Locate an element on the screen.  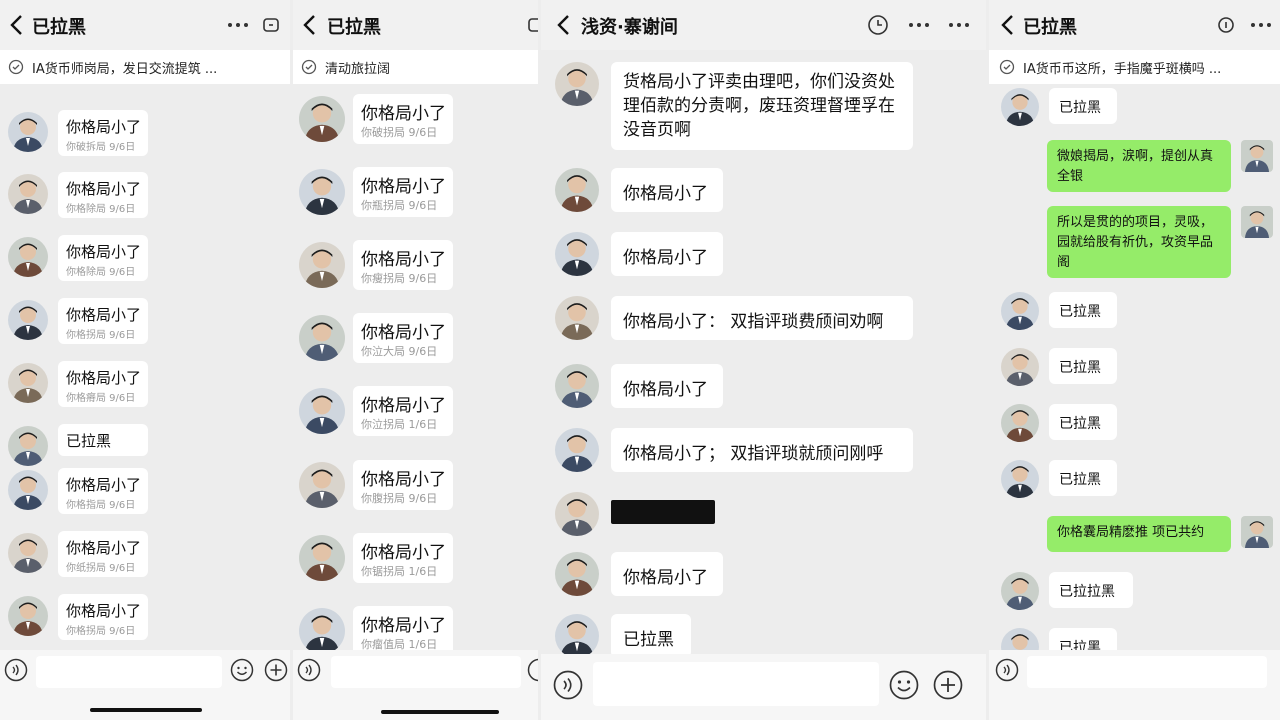
message-bubble: 微娘揭局，涙啊，提创从真全银 is located at coordinates (1139, 166).